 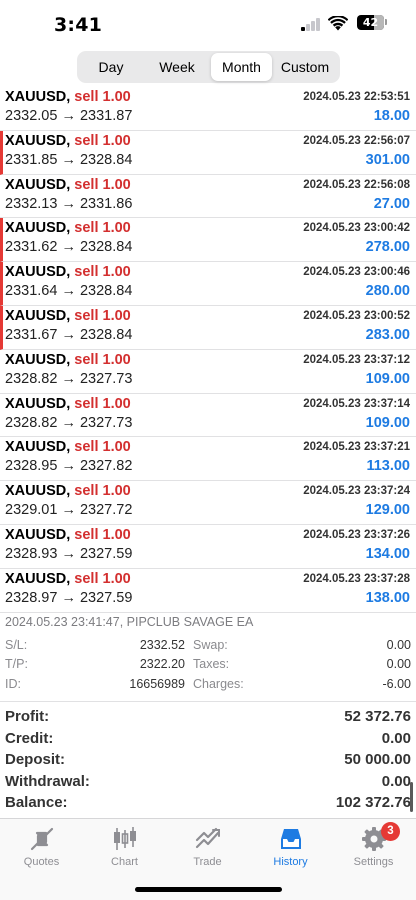 I want to click on scroll-indicator, so click(x=411, y=797).